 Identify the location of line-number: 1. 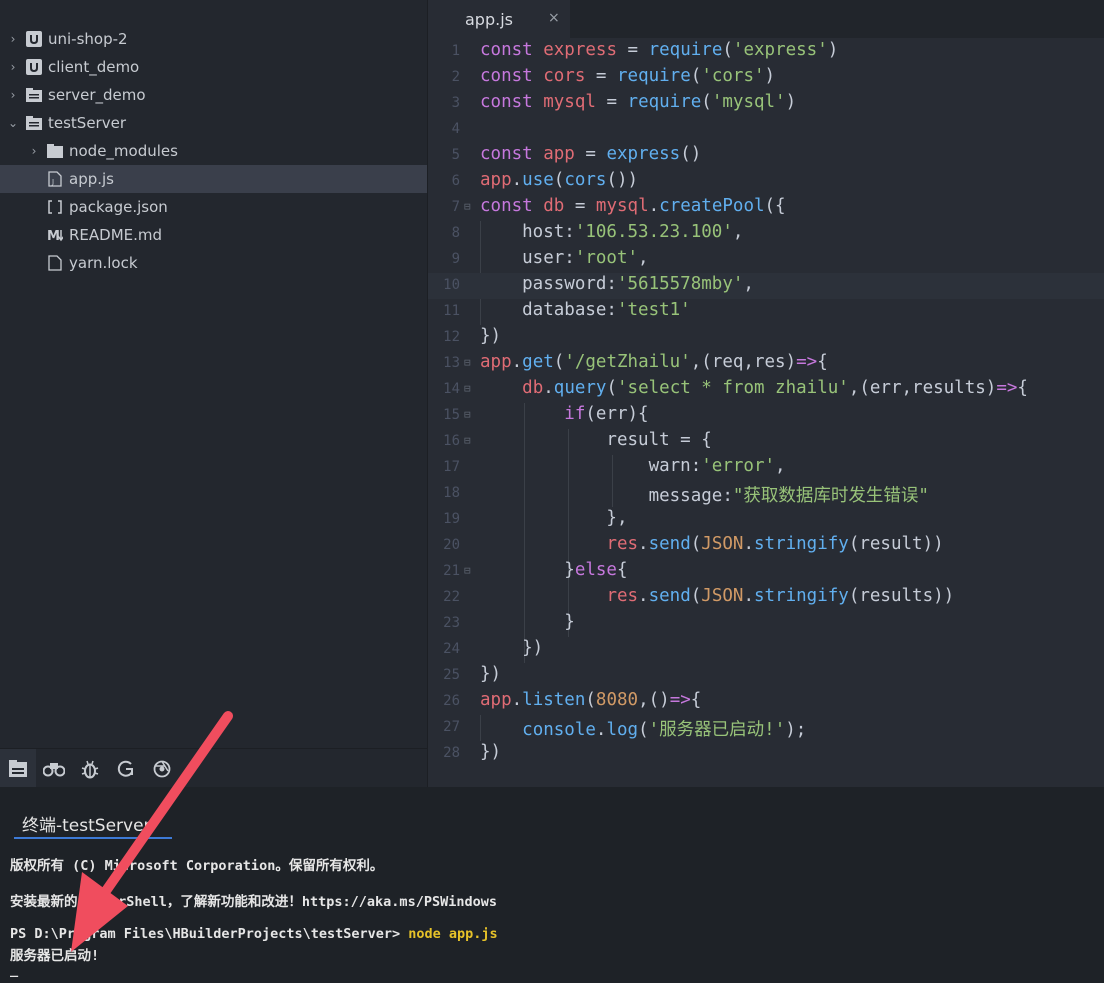
(455, 51).